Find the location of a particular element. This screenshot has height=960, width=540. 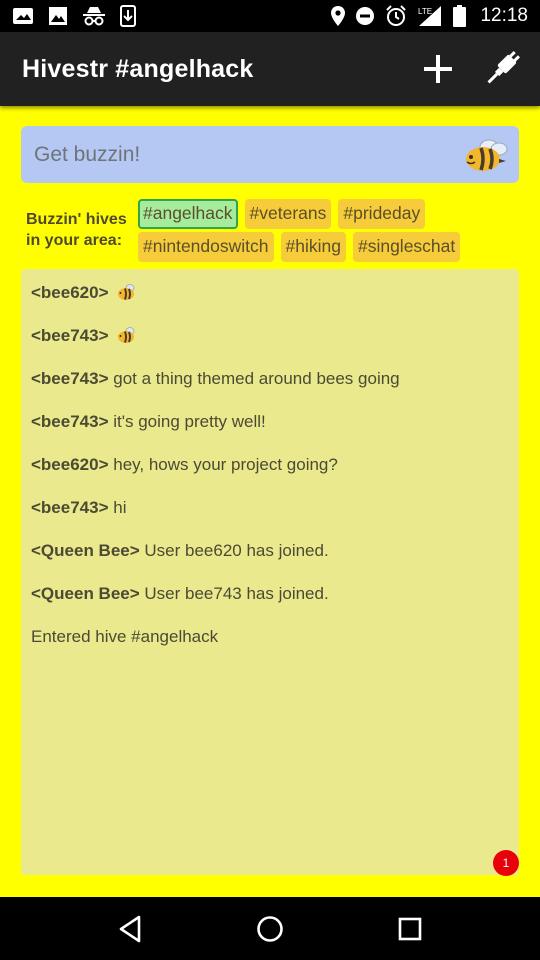

chat-message: <bee620> hey, hows your project going? is located at coordinates (184, 465).